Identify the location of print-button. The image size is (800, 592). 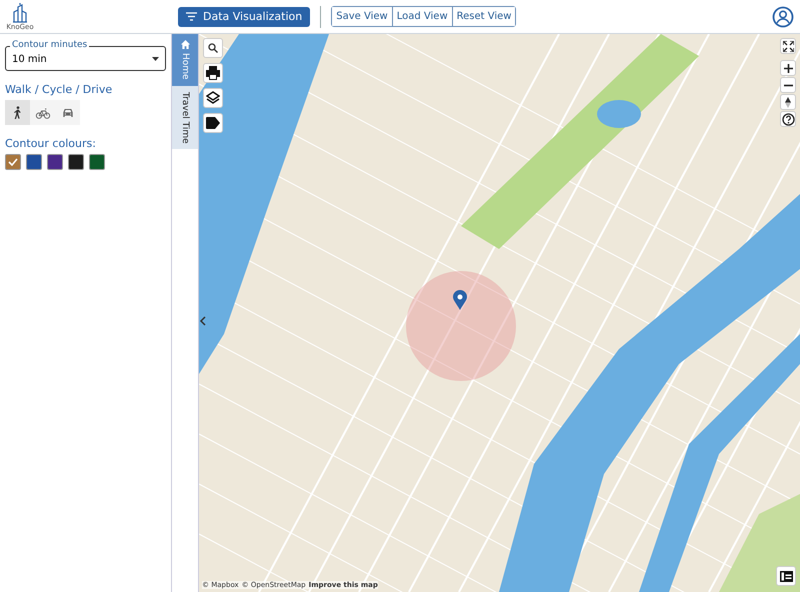
(213, 73).